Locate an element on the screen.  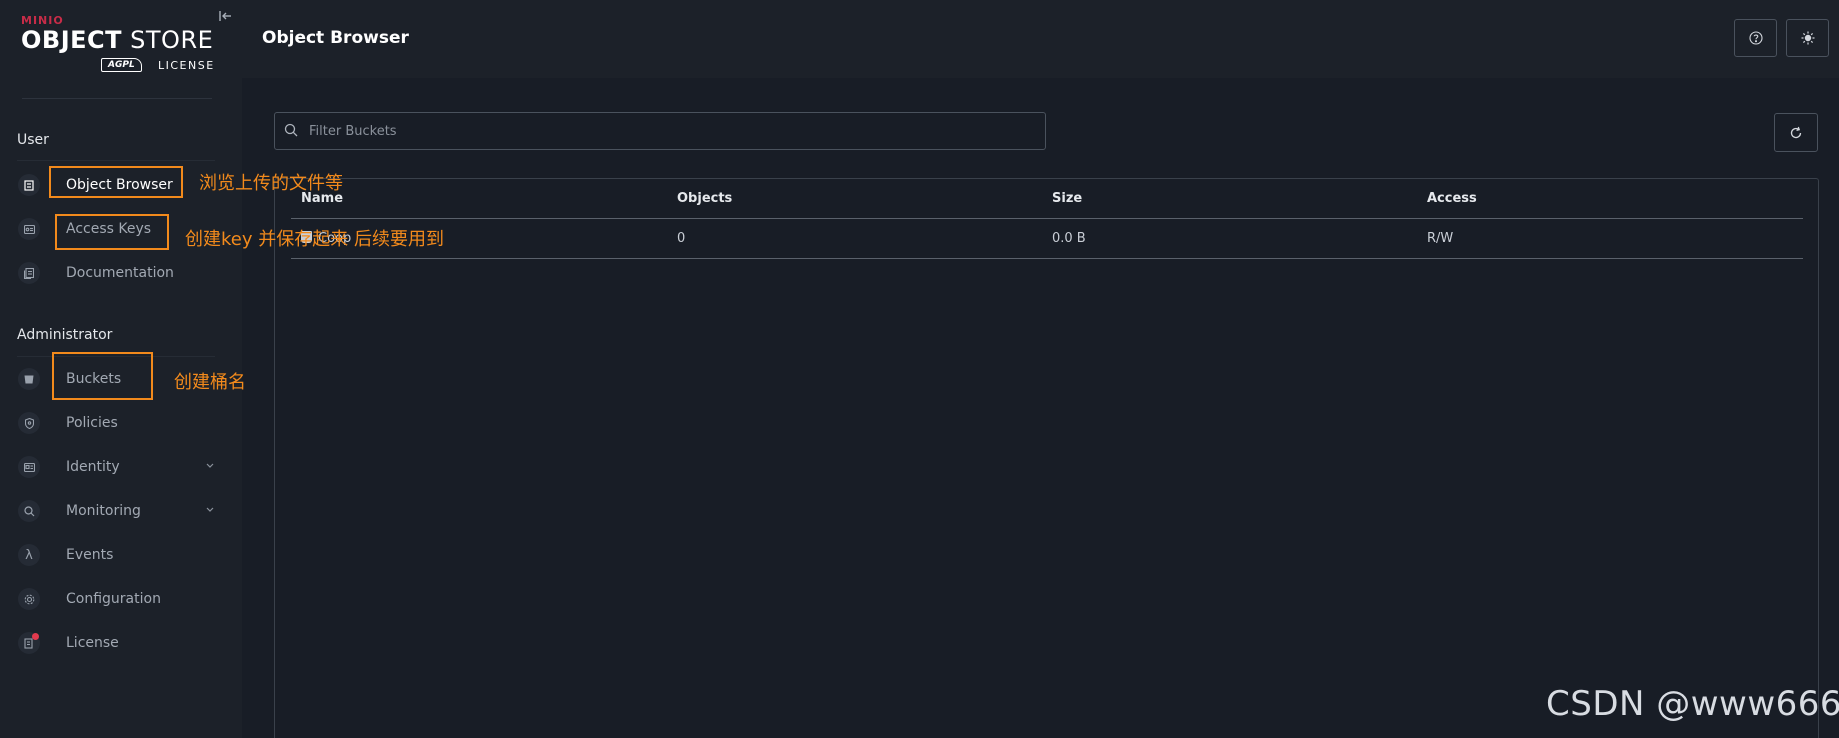
object-browser-icon is located at coordinates (29, 185).